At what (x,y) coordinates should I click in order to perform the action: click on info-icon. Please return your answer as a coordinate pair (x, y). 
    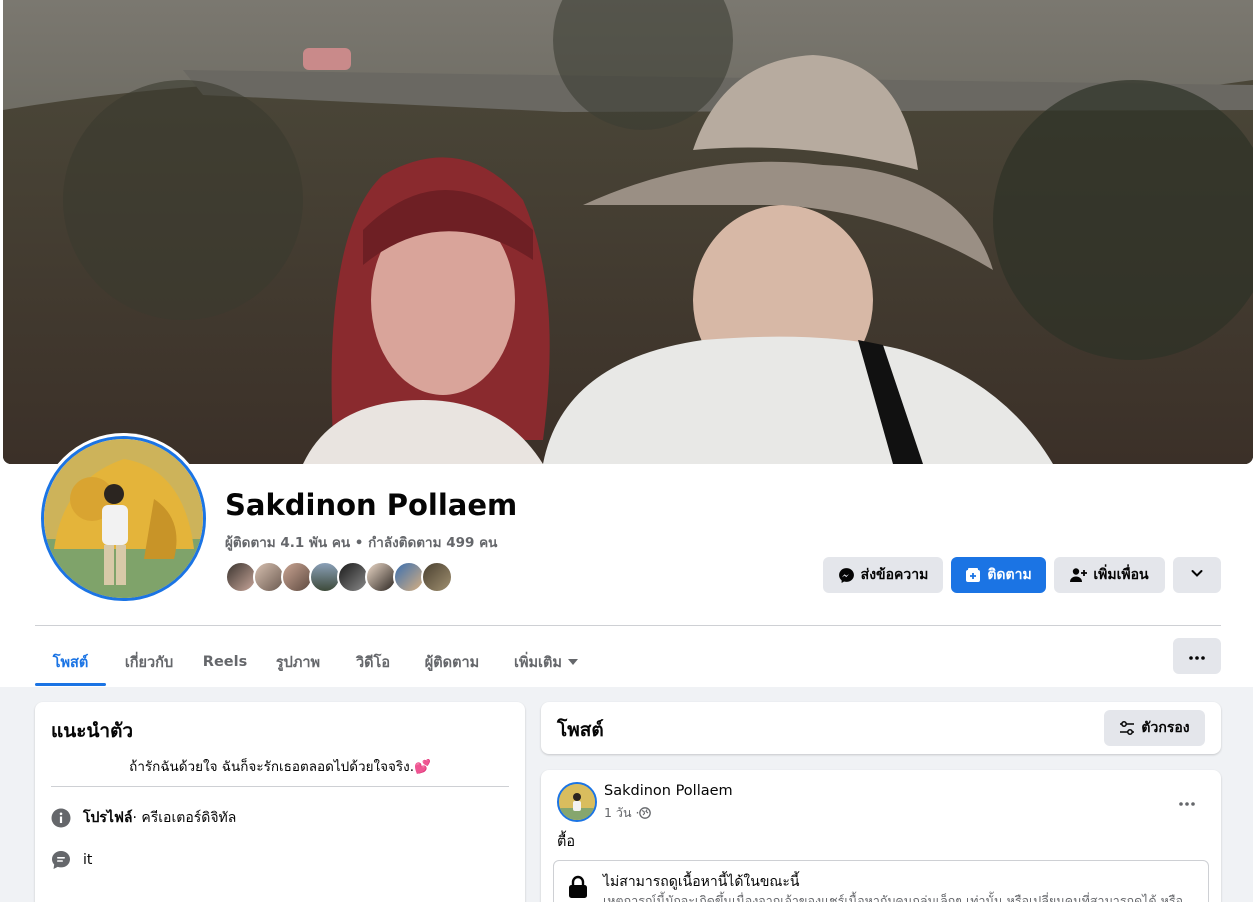
    Looking at the image, I should click on (61, 818).